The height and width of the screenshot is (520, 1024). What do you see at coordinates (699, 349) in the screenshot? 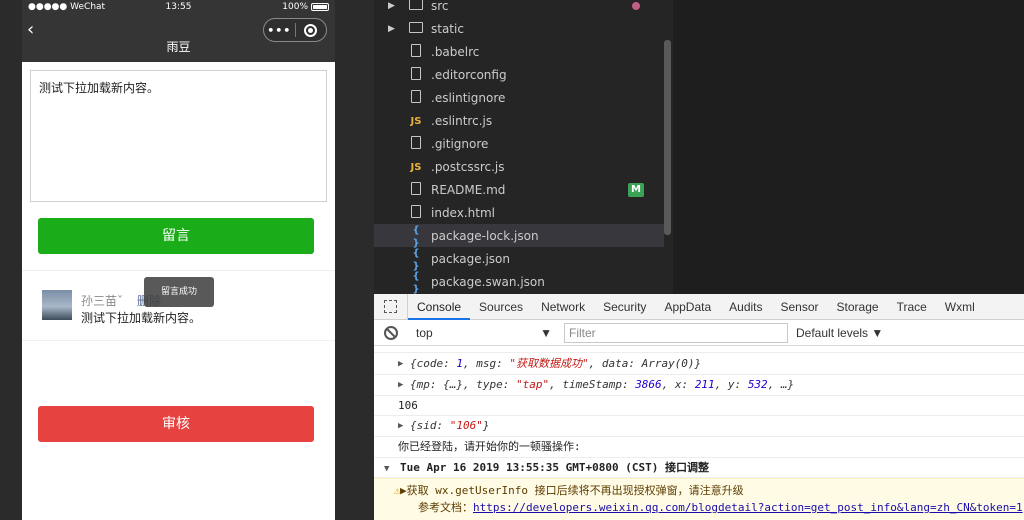
I see `console-row` at bounding box center [699, 349].